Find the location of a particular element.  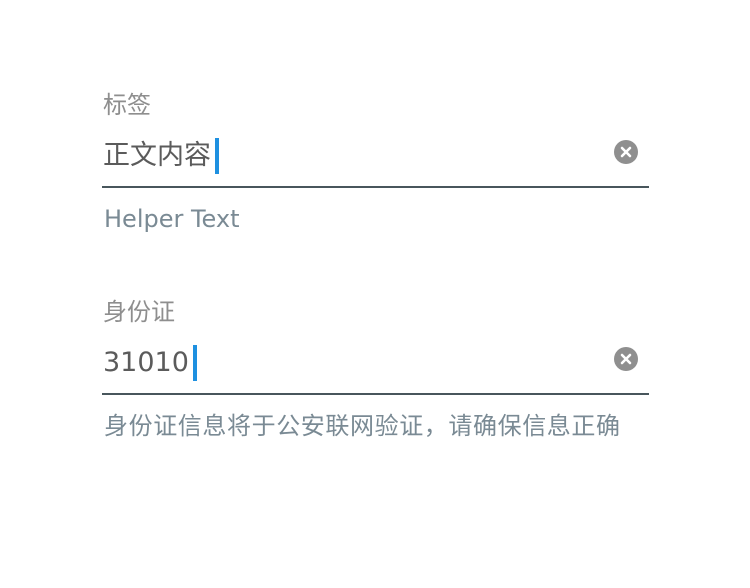

input-value-wrap: 31010 is located at coordinates (150, 363).